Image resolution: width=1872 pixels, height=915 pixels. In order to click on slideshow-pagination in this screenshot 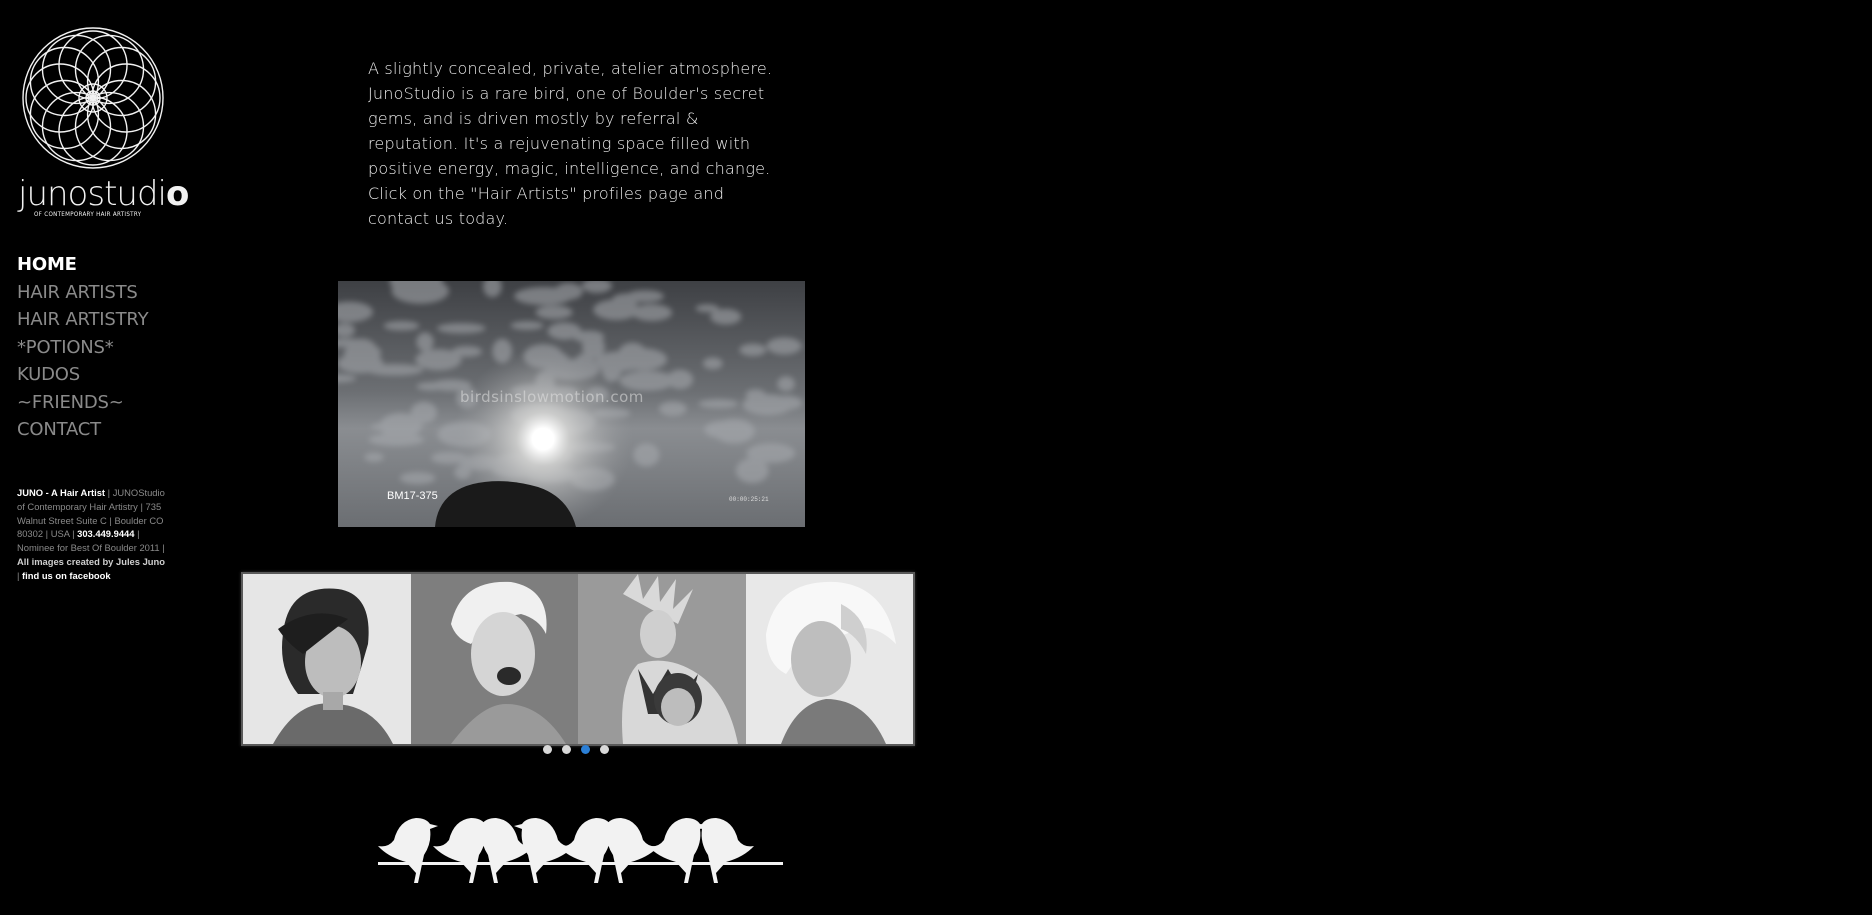, I will do `click(576, 749)`.